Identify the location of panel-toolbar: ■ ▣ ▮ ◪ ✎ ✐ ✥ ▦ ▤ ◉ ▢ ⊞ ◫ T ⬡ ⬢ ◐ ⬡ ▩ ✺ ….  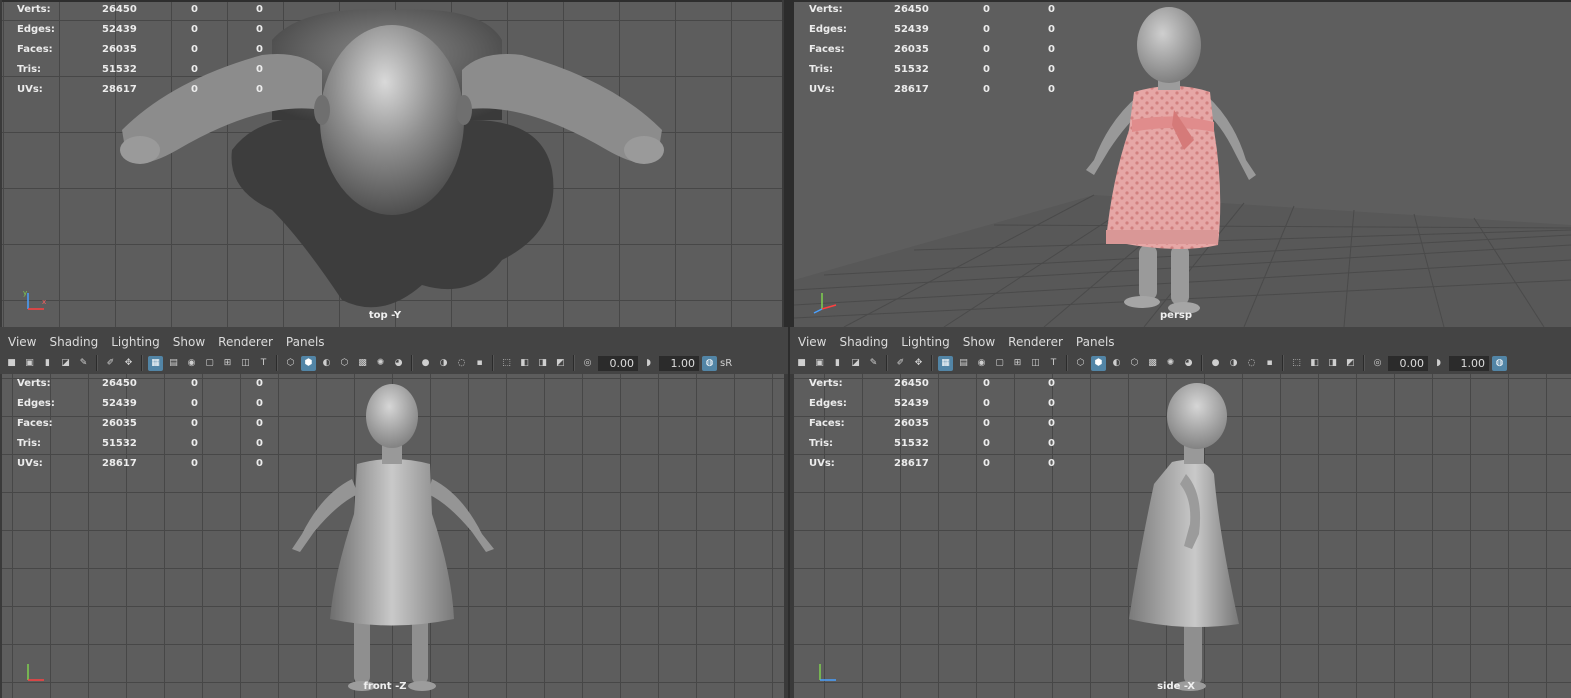
(368, 363).